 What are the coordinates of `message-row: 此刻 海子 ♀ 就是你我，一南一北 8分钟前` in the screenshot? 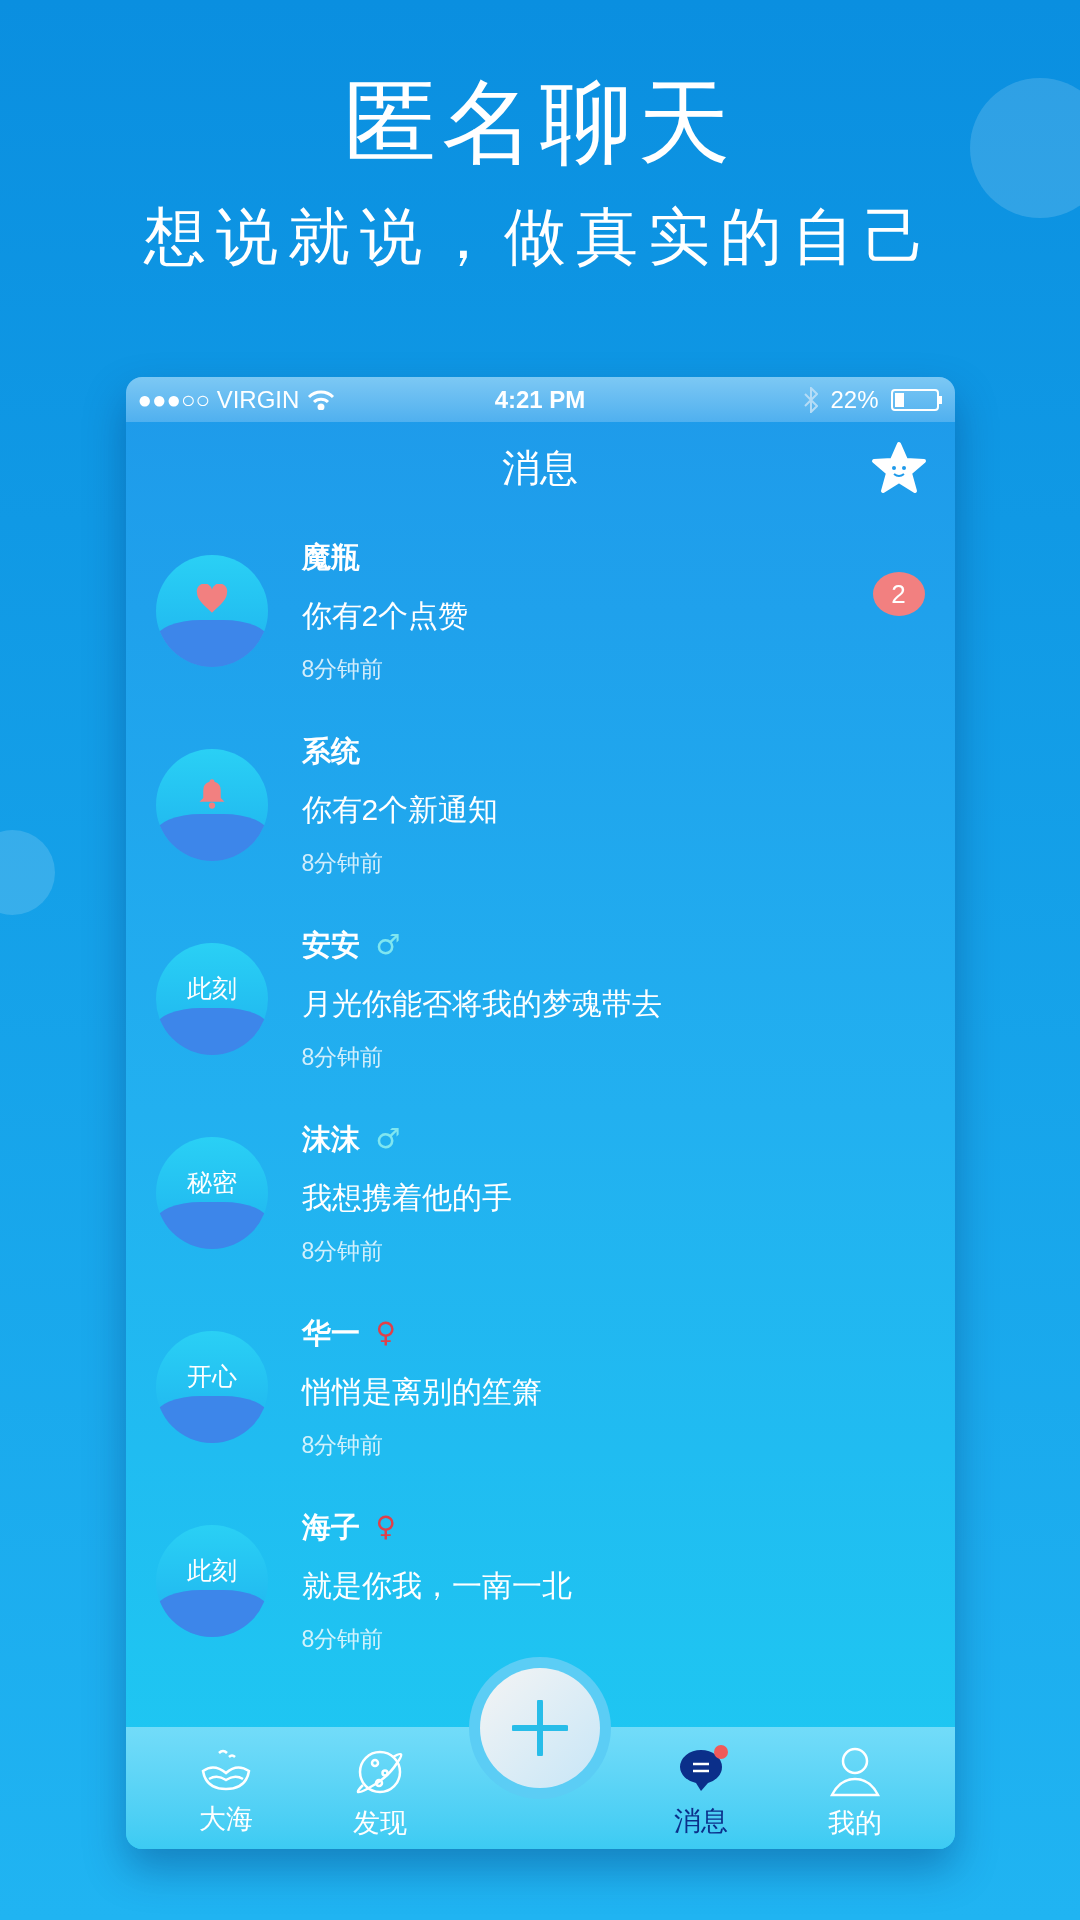 It's located at (540, 1581).